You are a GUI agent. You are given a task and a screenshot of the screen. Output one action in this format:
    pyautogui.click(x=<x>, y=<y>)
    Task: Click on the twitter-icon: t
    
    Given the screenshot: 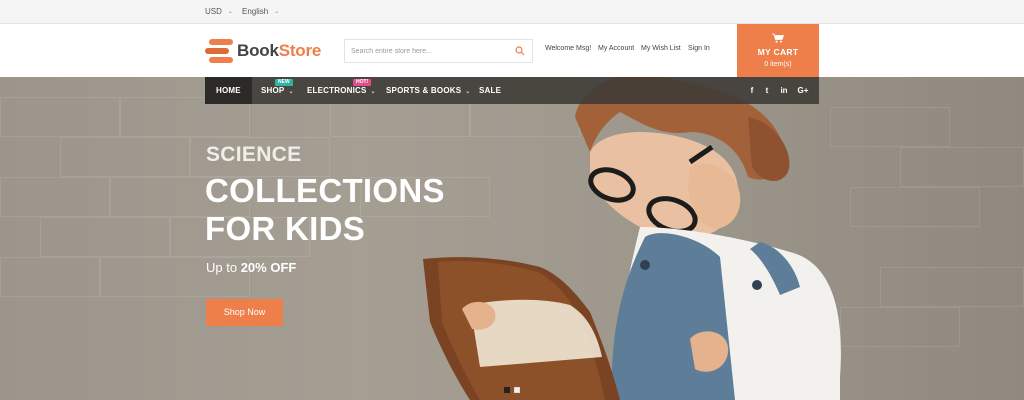 What is the action you would take?
    pyautogui.click(x=767, y=90)
    